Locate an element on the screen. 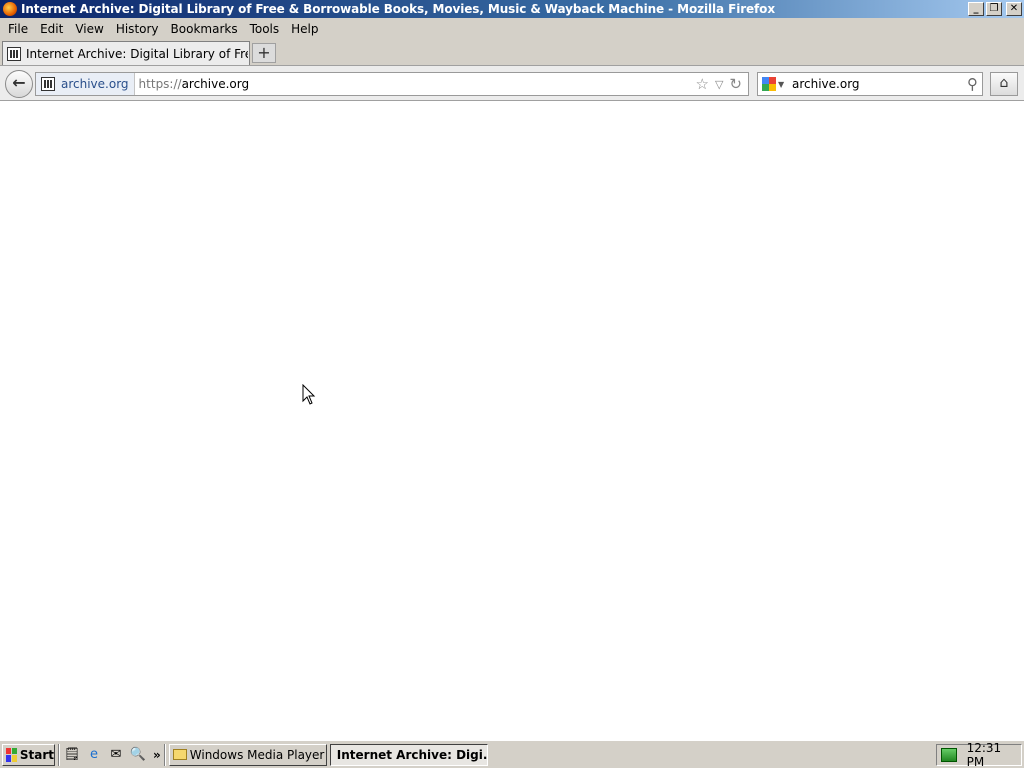  identity-domain: archive.org is located at coordinates (95, 84).